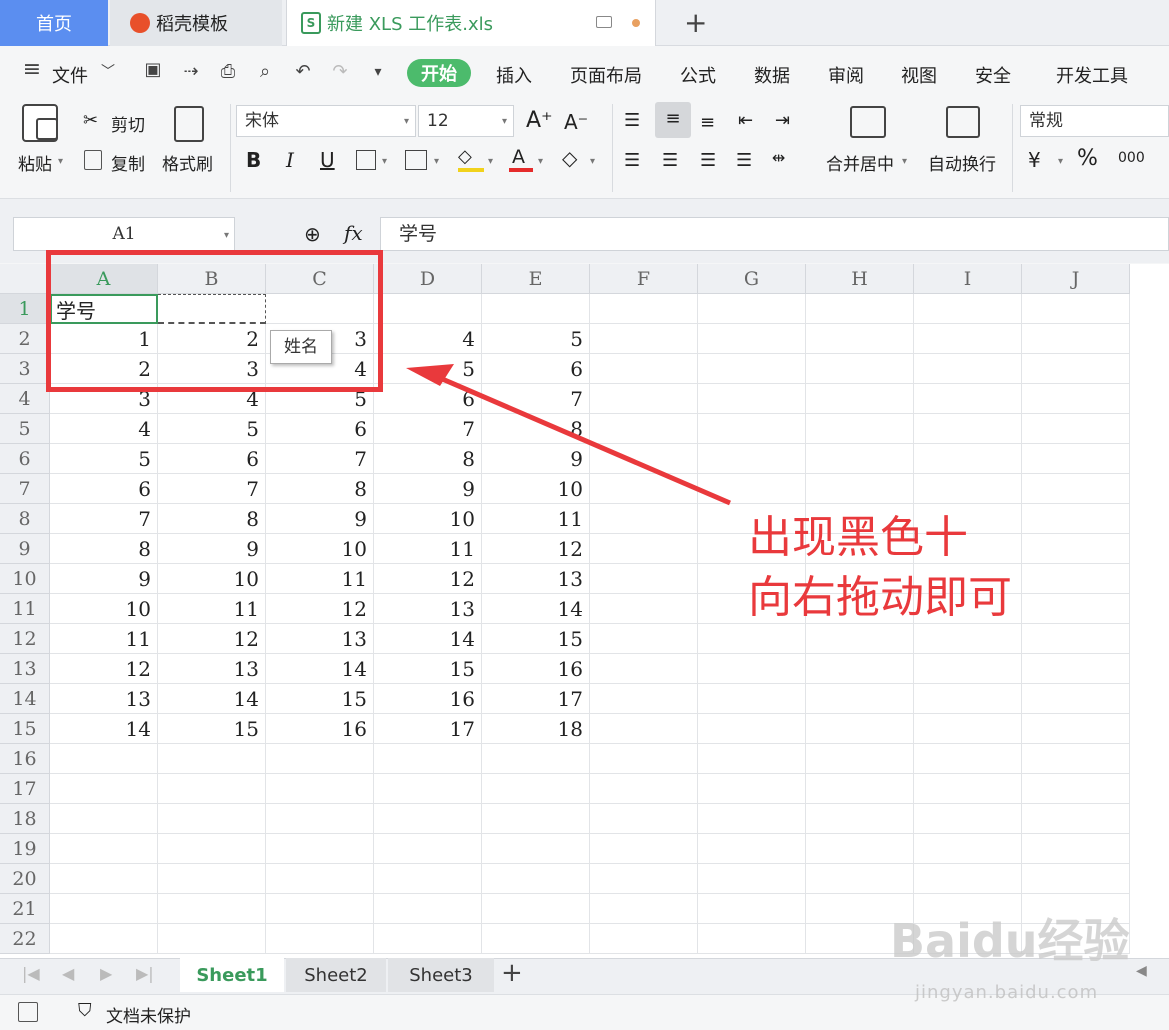 The width and height of the screenshot is (1169, 1030). Describe the element at coordinates (228, 72) in the screenshot. I see `print-icon: ⎙` at that location.